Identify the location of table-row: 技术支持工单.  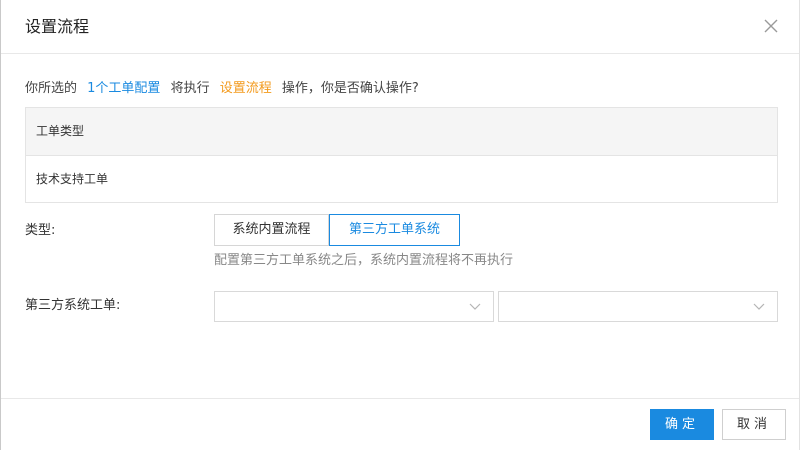
(72, 179).